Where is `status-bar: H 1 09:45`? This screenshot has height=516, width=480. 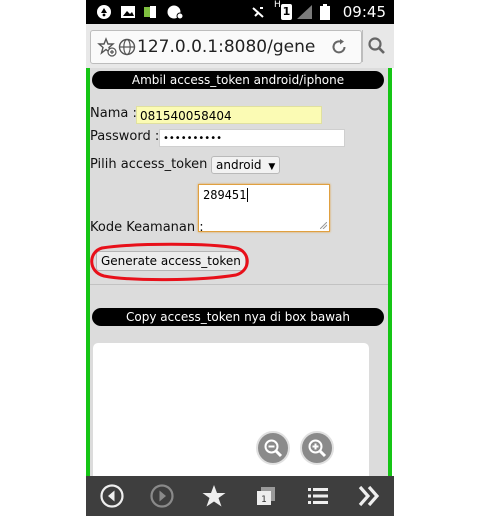 status-bar: H 1 09:45 is located at coordinates (240, 12).